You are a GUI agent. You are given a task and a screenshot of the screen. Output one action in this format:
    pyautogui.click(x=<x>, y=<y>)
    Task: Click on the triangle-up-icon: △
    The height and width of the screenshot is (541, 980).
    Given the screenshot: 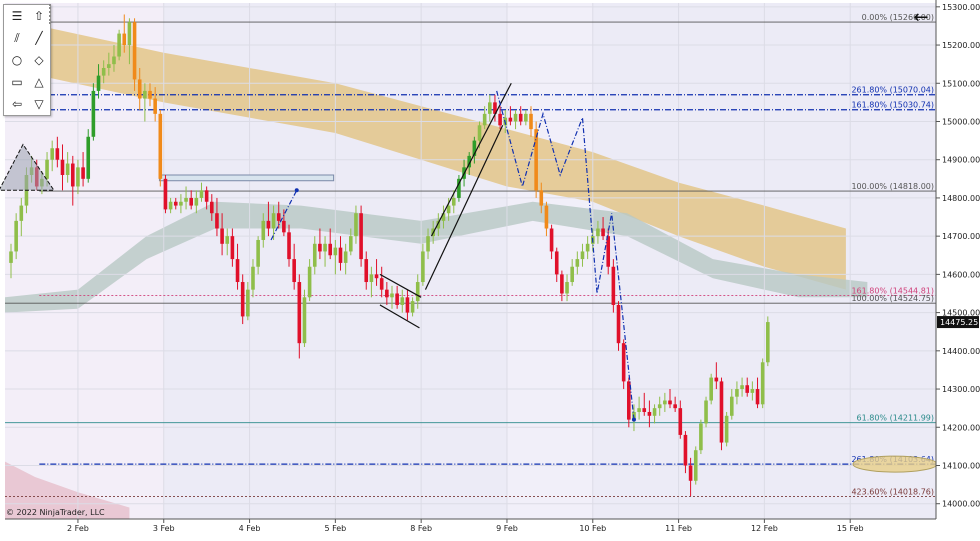 What is the action you would take?
    pyautogui.click(x=39, y=82)
    